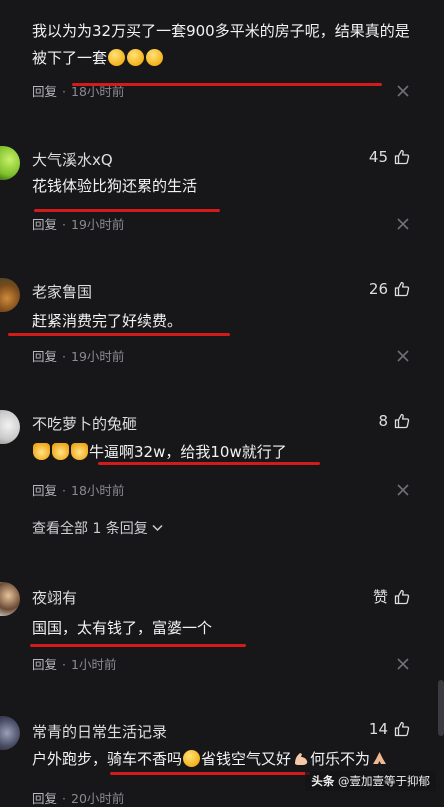  What do you see at coordinates (378, 289) in the screenshot?
I see `like-count: 26` at bounding box center [378, 289].